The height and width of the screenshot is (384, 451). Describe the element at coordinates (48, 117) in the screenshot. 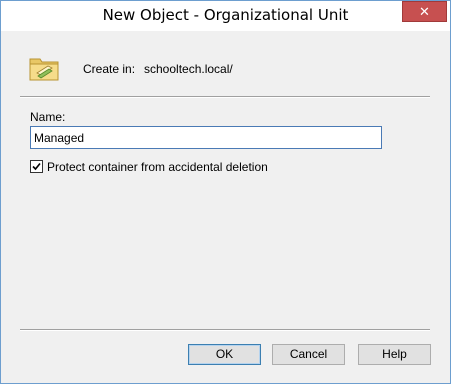

I see `name-label: Name:` at that location.